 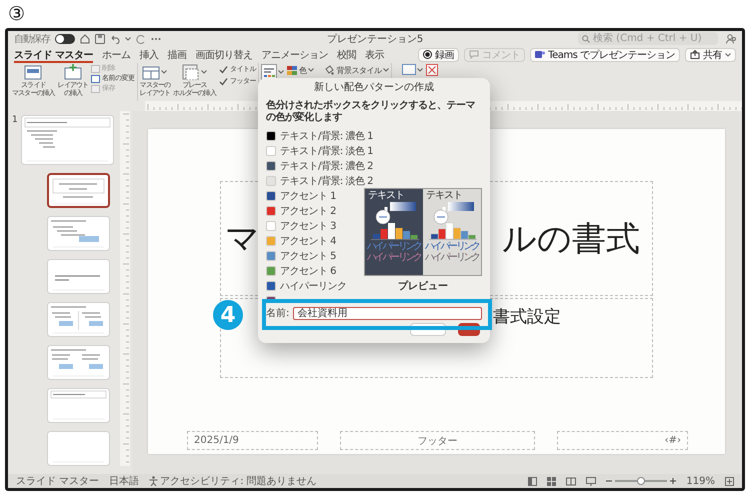 What do you see at coordinates (153, 481) in the screenshot?
I see `accessibility-icon` at bounding box center [153, 481].